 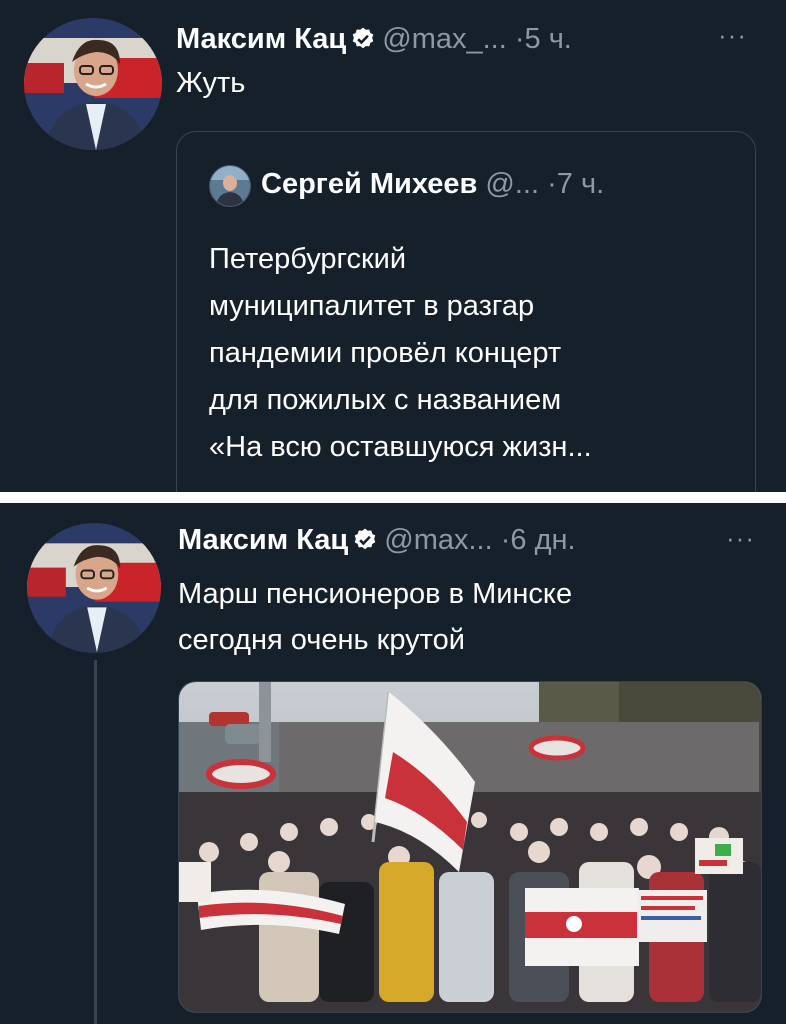 I want to click on tweet-text-line: Марш пенсионеров в Минске, so click(x=375, y=594).